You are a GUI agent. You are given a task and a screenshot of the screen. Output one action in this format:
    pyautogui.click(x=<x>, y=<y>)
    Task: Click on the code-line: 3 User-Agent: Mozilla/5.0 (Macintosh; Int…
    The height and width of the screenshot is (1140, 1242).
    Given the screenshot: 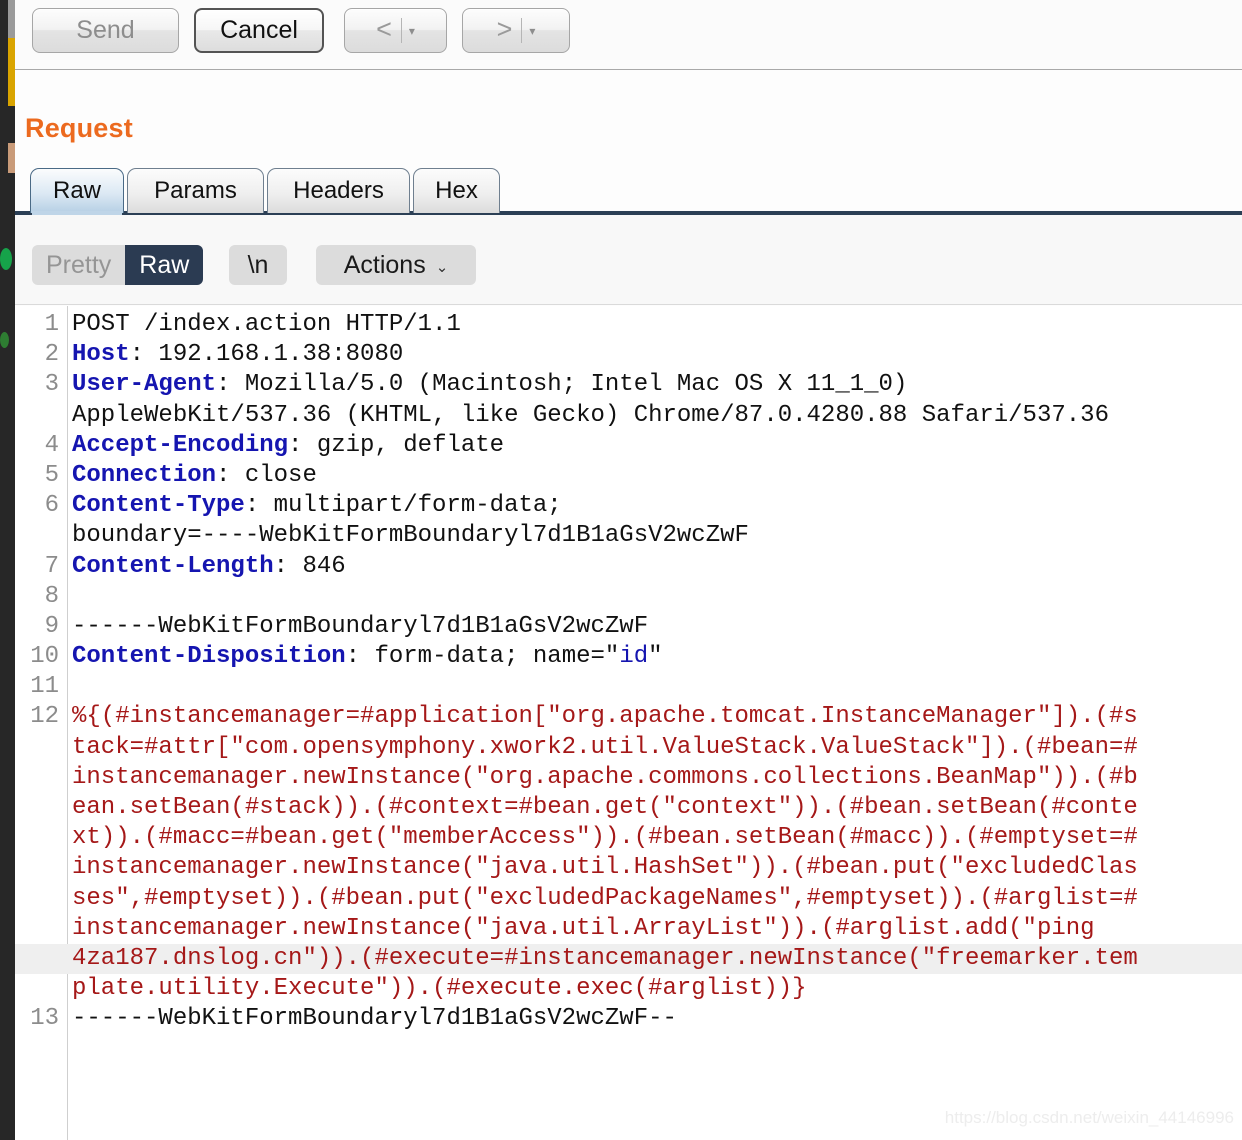 What is the action you would take?
    pyautogui.click(x=628, y=385)
    